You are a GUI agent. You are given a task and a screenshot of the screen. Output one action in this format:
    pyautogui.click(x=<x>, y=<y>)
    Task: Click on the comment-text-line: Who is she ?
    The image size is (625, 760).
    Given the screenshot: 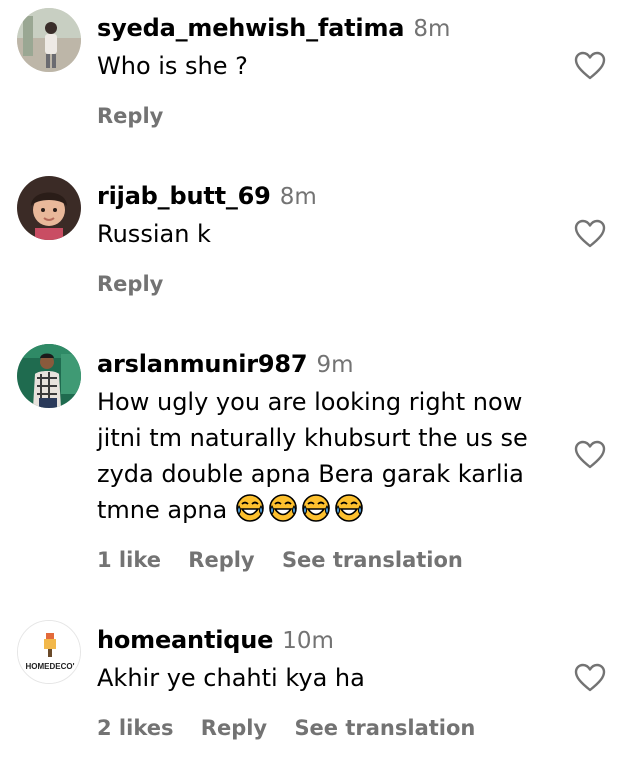 What is the action you would take?
    pyautogui.click(x=172, y=66)
    